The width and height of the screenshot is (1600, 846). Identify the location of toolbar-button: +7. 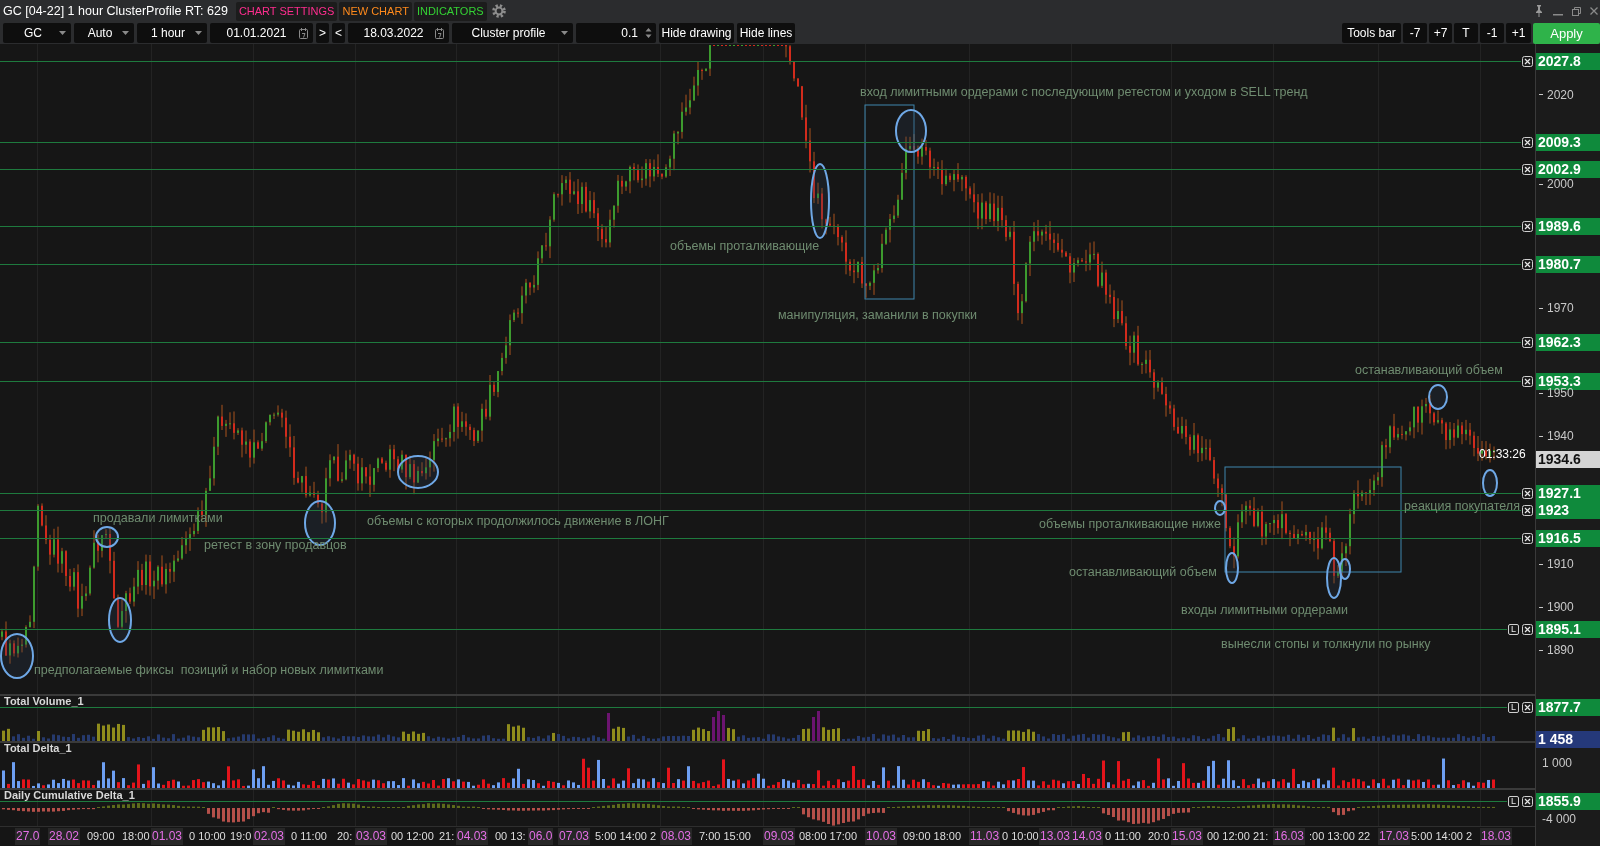
(1440, 33).